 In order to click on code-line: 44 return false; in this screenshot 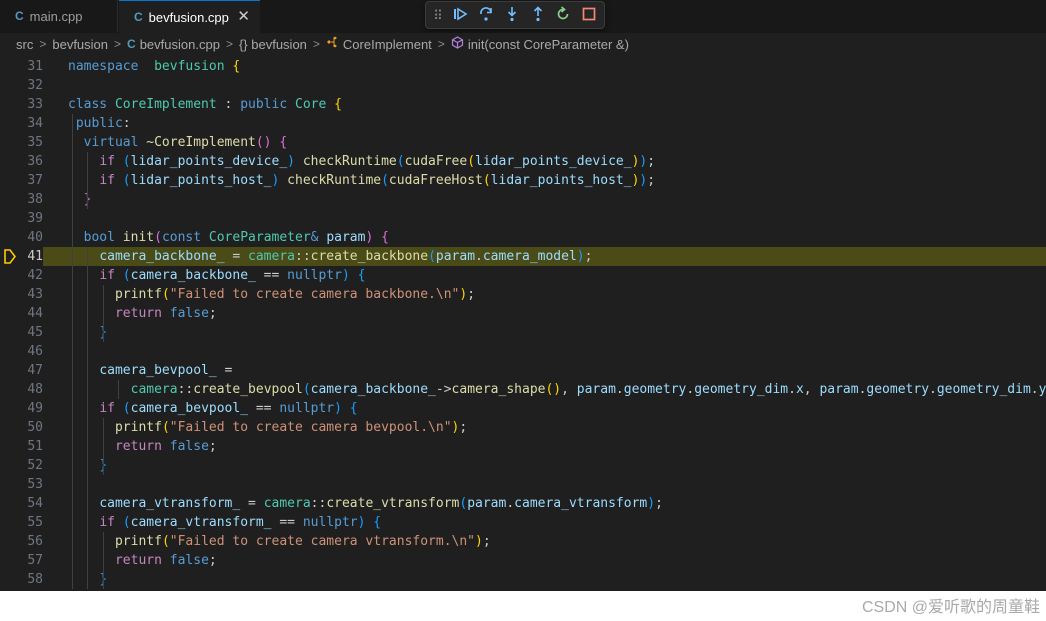, I will do `click(523, 313)`.